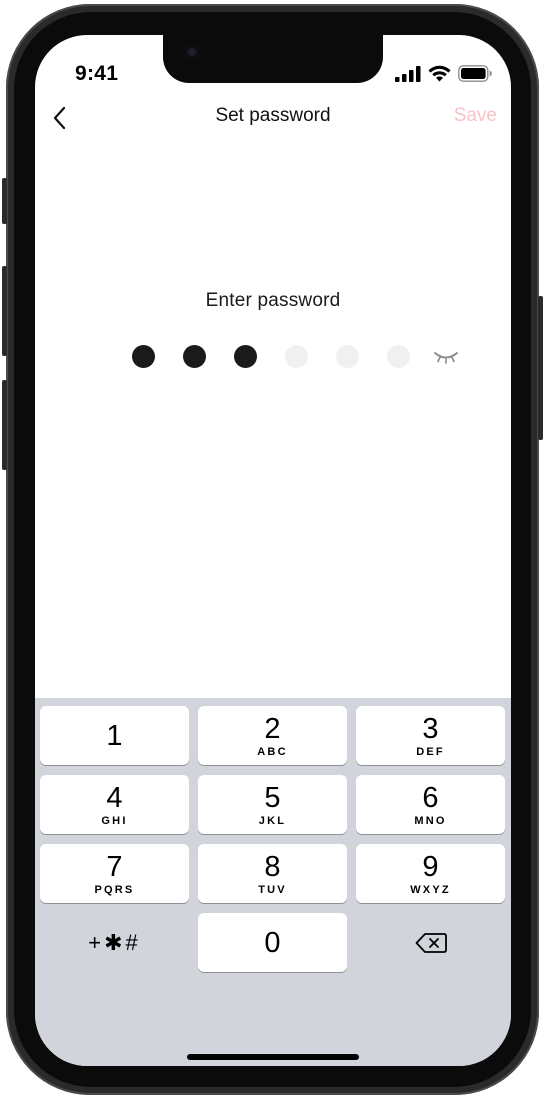  What do you see at coordinates (430, 728) in the screenshot?
I see `key-number: 3` at bounding box center [430, 728].